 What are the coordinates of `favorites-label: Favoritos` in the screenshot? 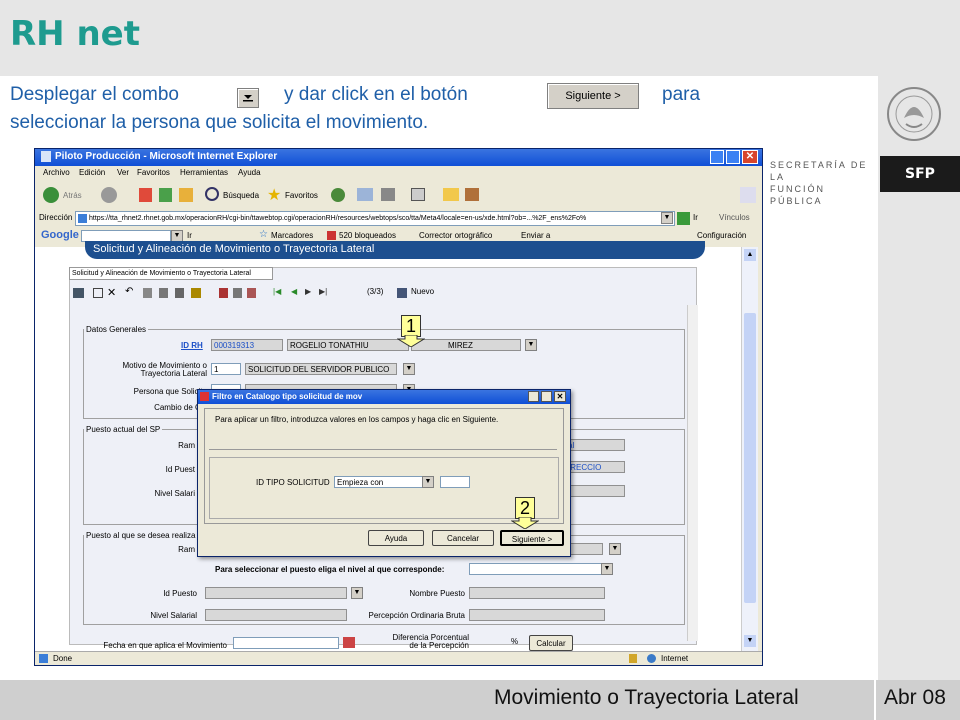 It's located at (301, 195).